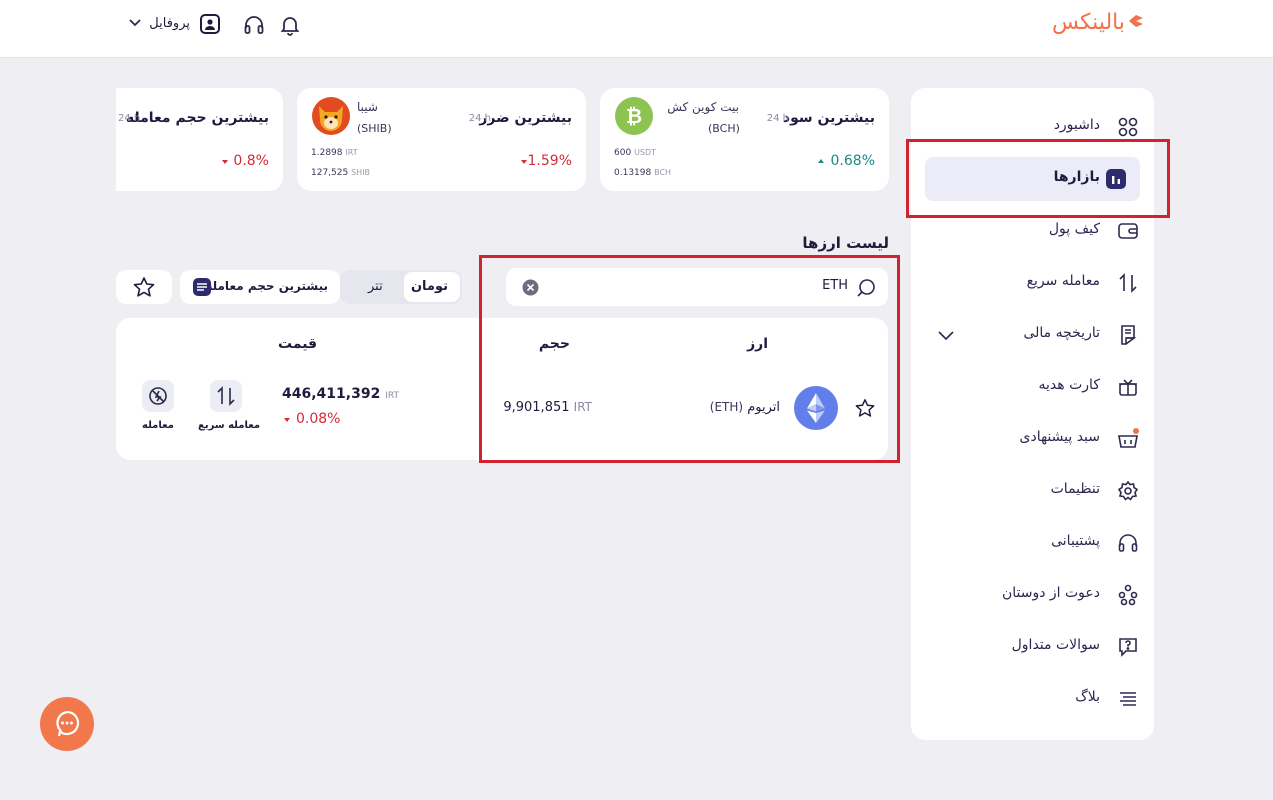 Image resolution: width=1273 pixels, height=800 pixels. Describe the element at coordinates (828, 118) in the screenshot. I see `card-title: بیشترین سود` at that location.